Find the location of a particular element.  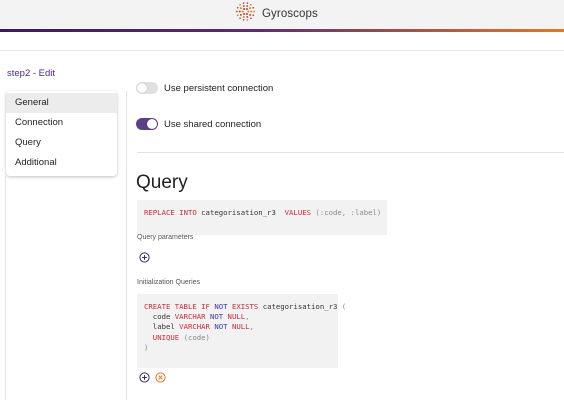

code-token: EXISTS is located at coordinates (245, 306).